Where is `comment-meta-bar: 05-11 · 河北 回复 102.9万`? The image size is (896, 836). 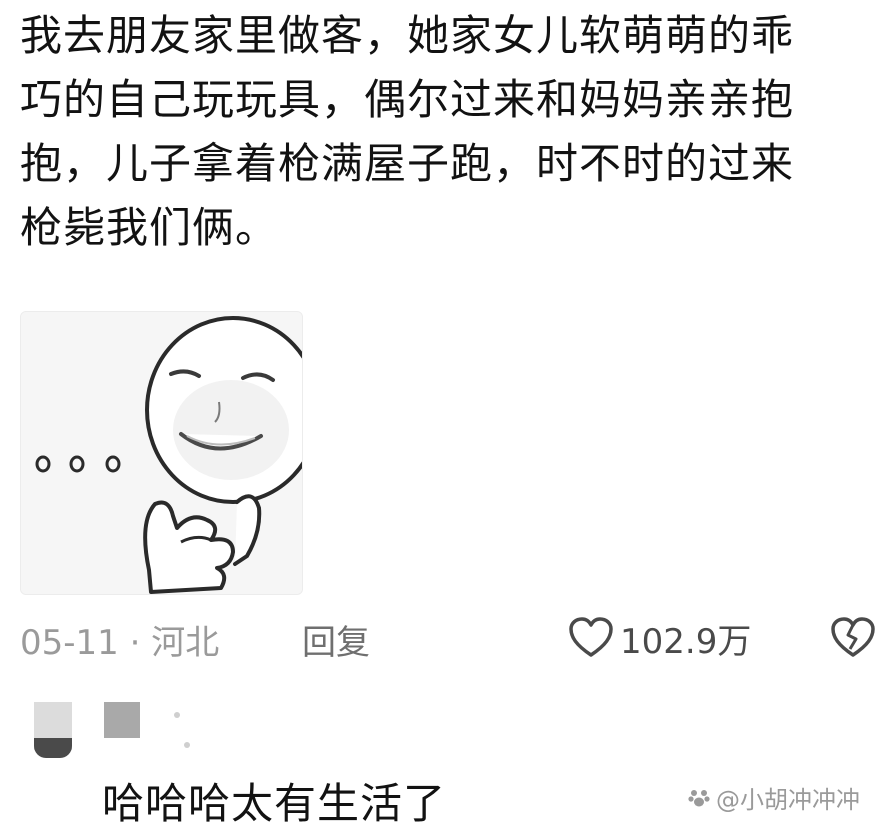
comment-meta-bar: 05-11 · 河北 回复 102.9万 is located at coordinates (448, 637).